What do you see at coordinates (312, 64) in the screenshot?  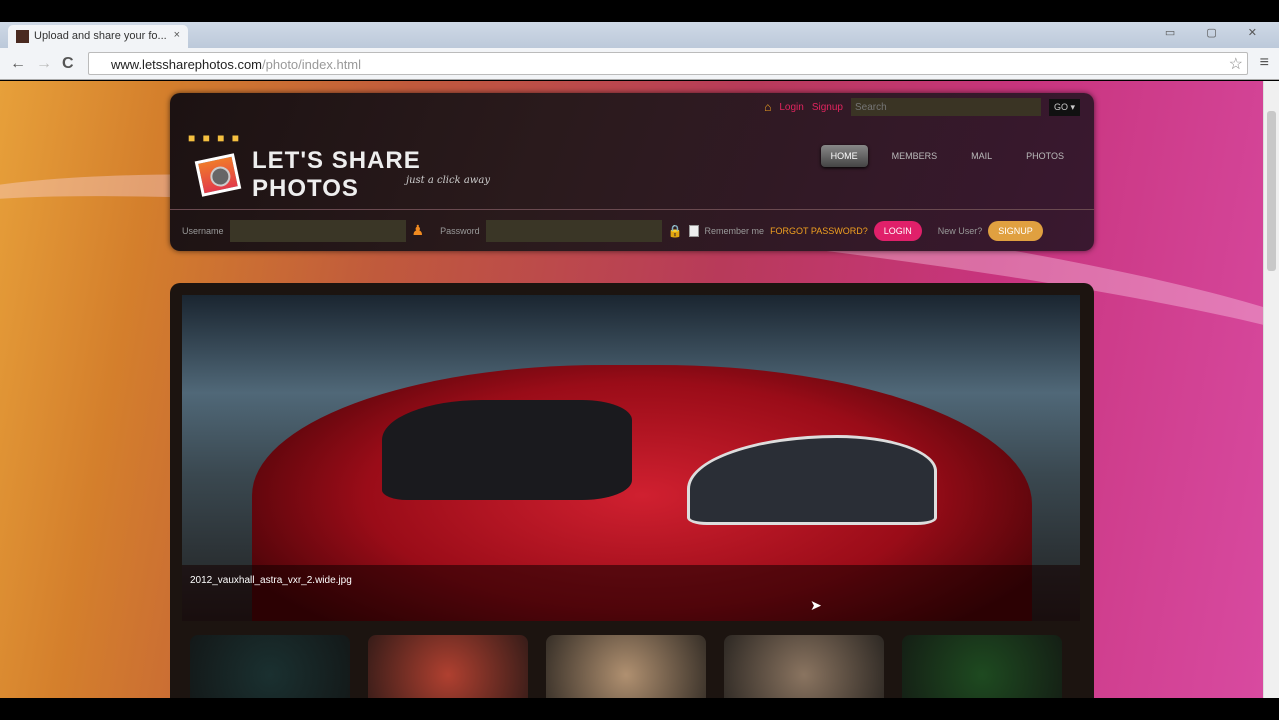 I see `url-path: /photo/index.html` at bounding box center [312, 64].